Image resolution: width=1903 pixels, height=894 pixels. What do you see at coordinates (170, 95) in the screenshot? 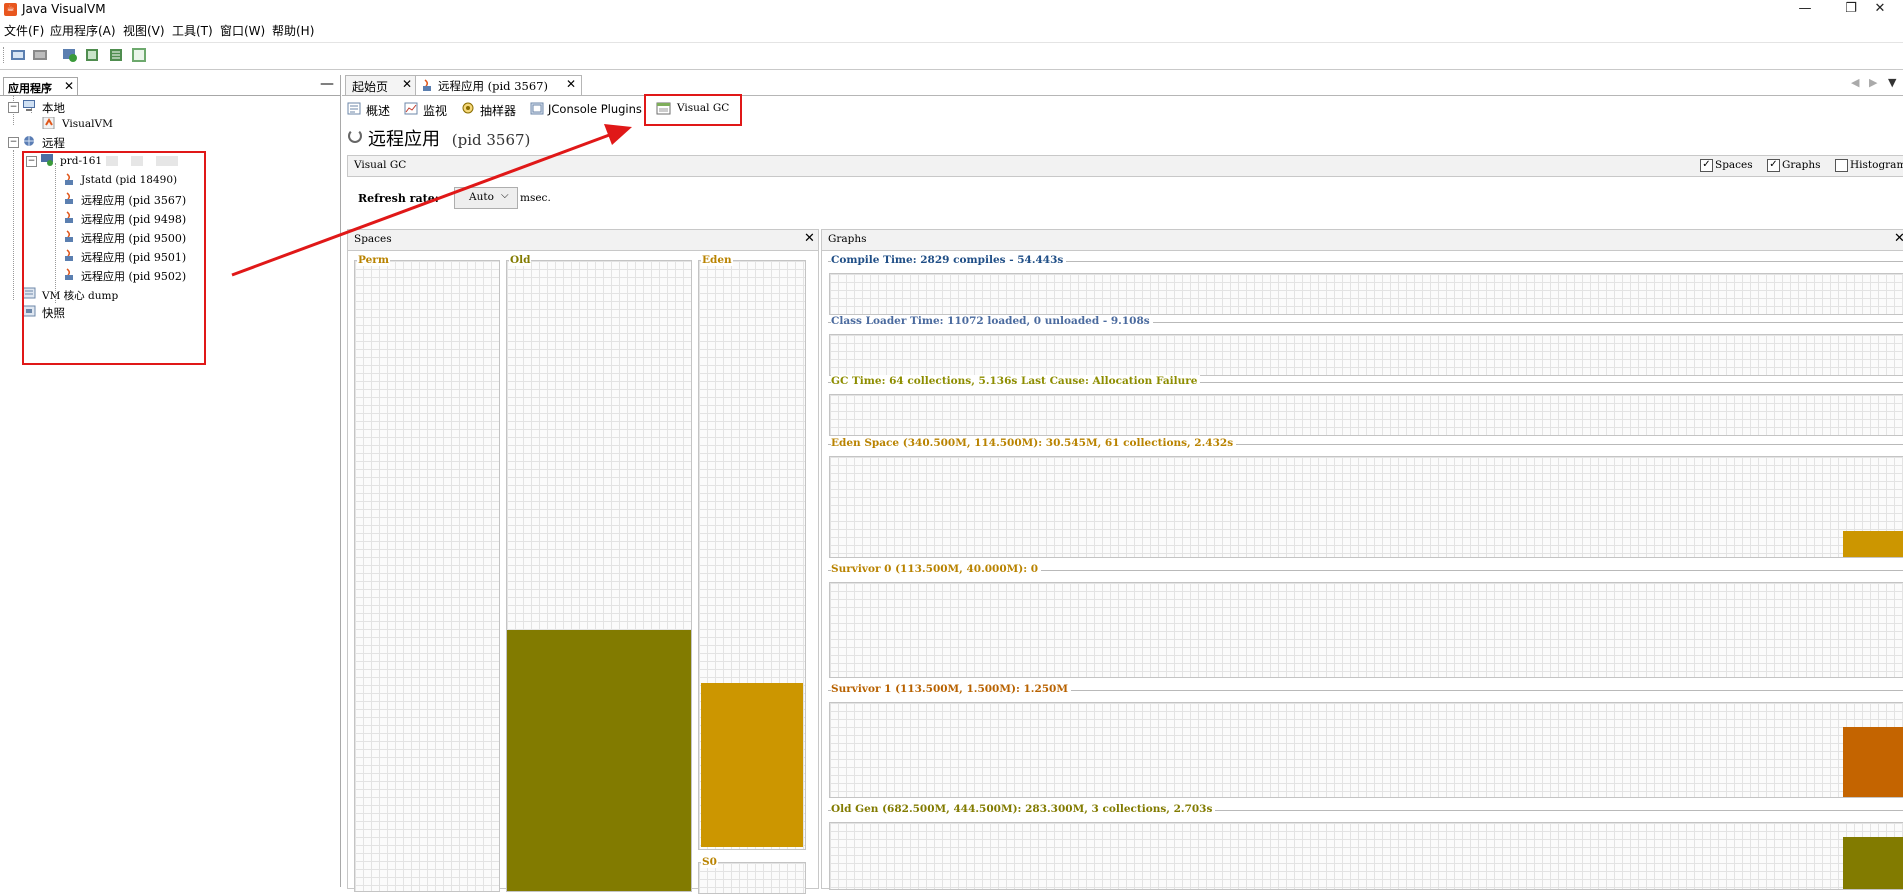
I see `tab-underline` at bounding box center [170, 95].